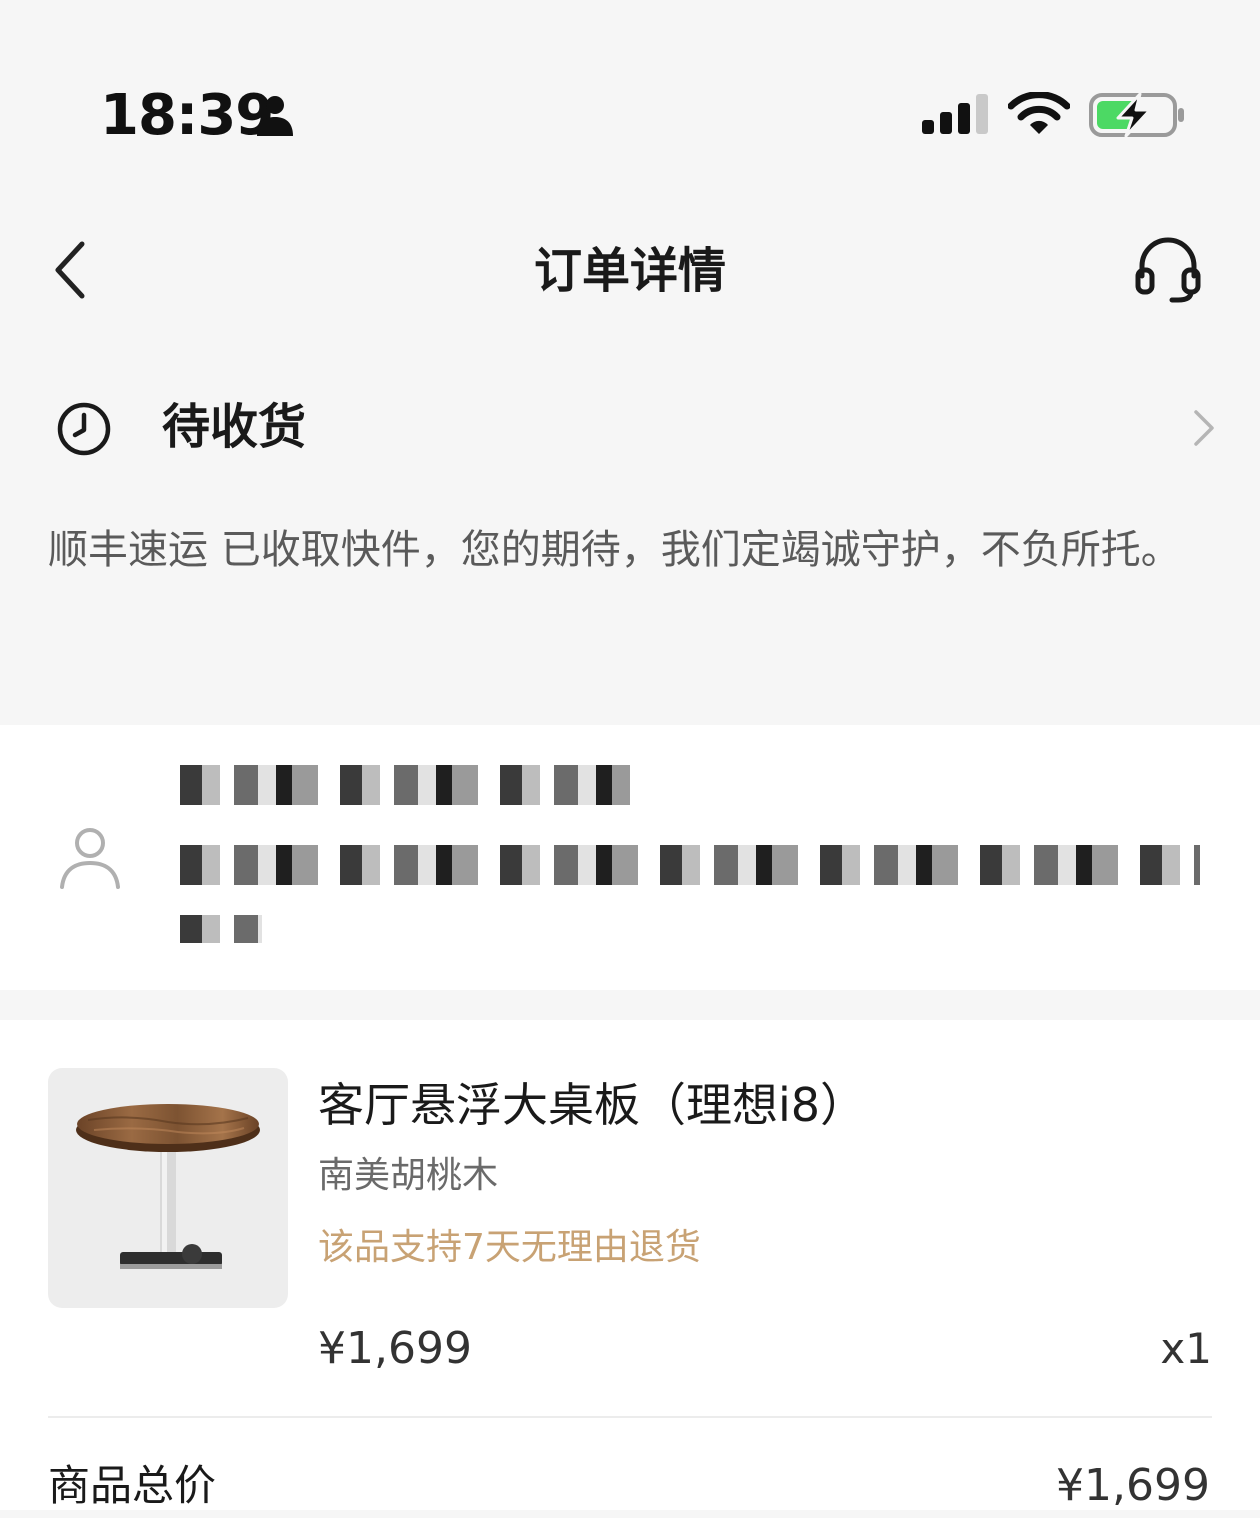 The height and width of the screenshot is (1518, 1260). I want to click on clock-icon, so click(84, 429).